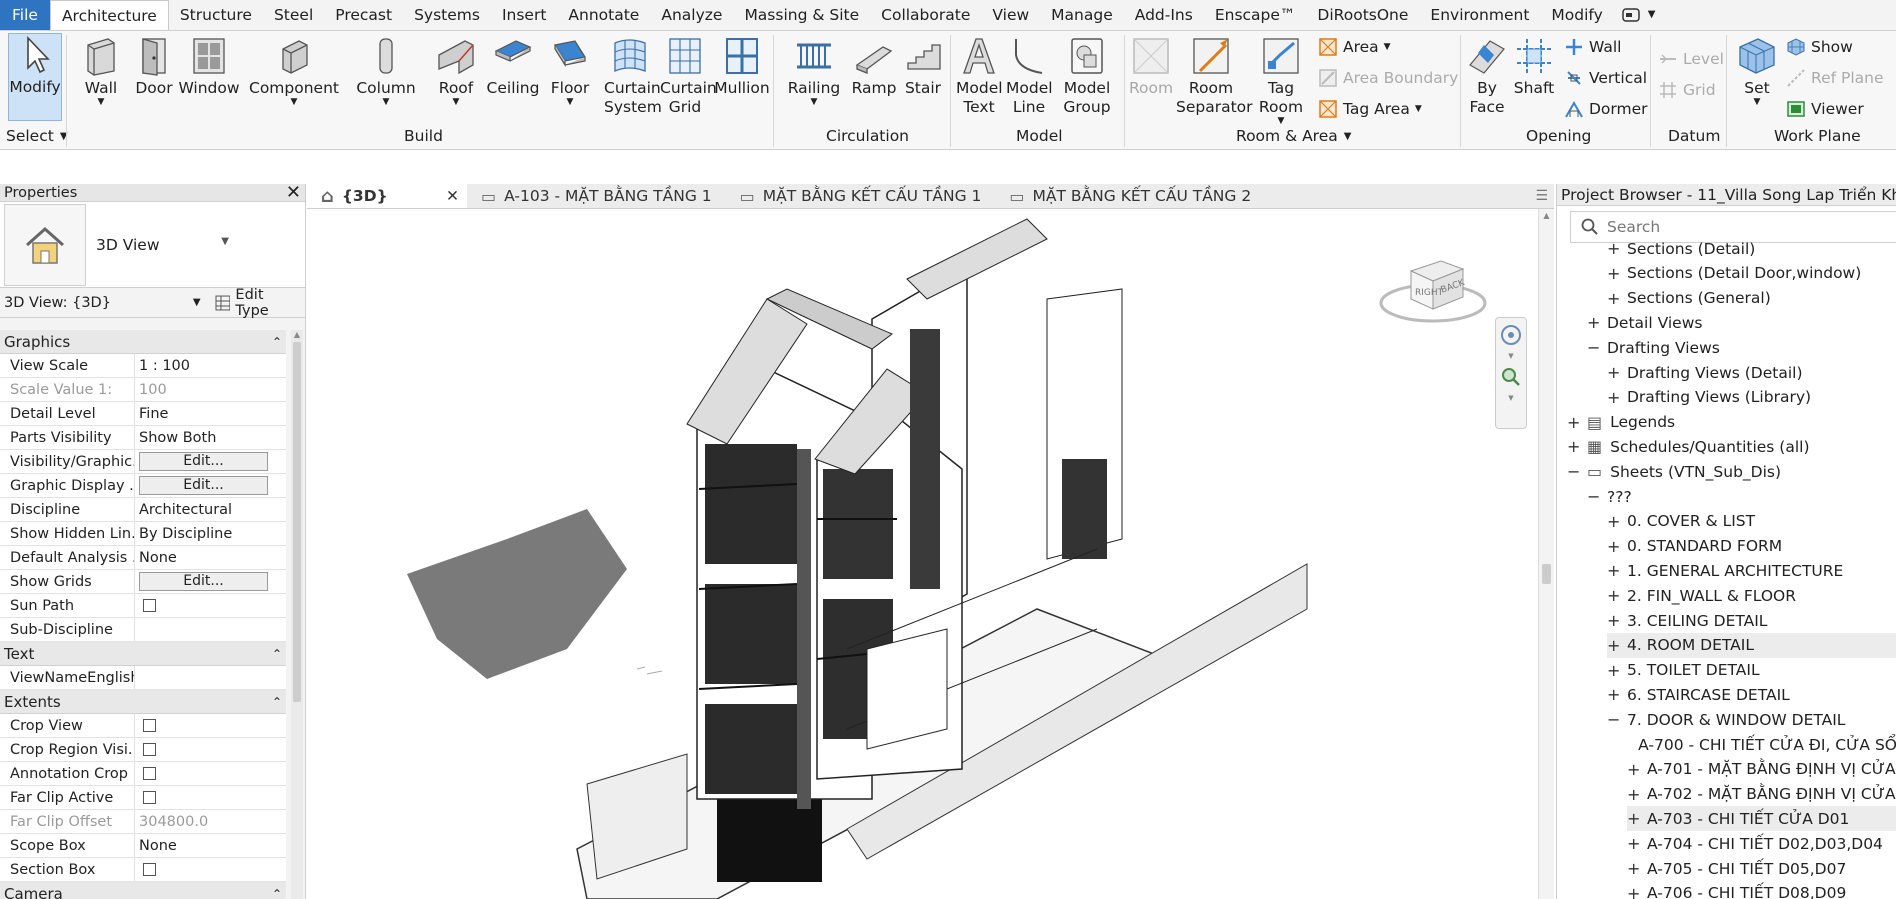 The height and width of the screenshot is (899, 1896). I want to click on ramp-button: Ramp, so click(874, 66).